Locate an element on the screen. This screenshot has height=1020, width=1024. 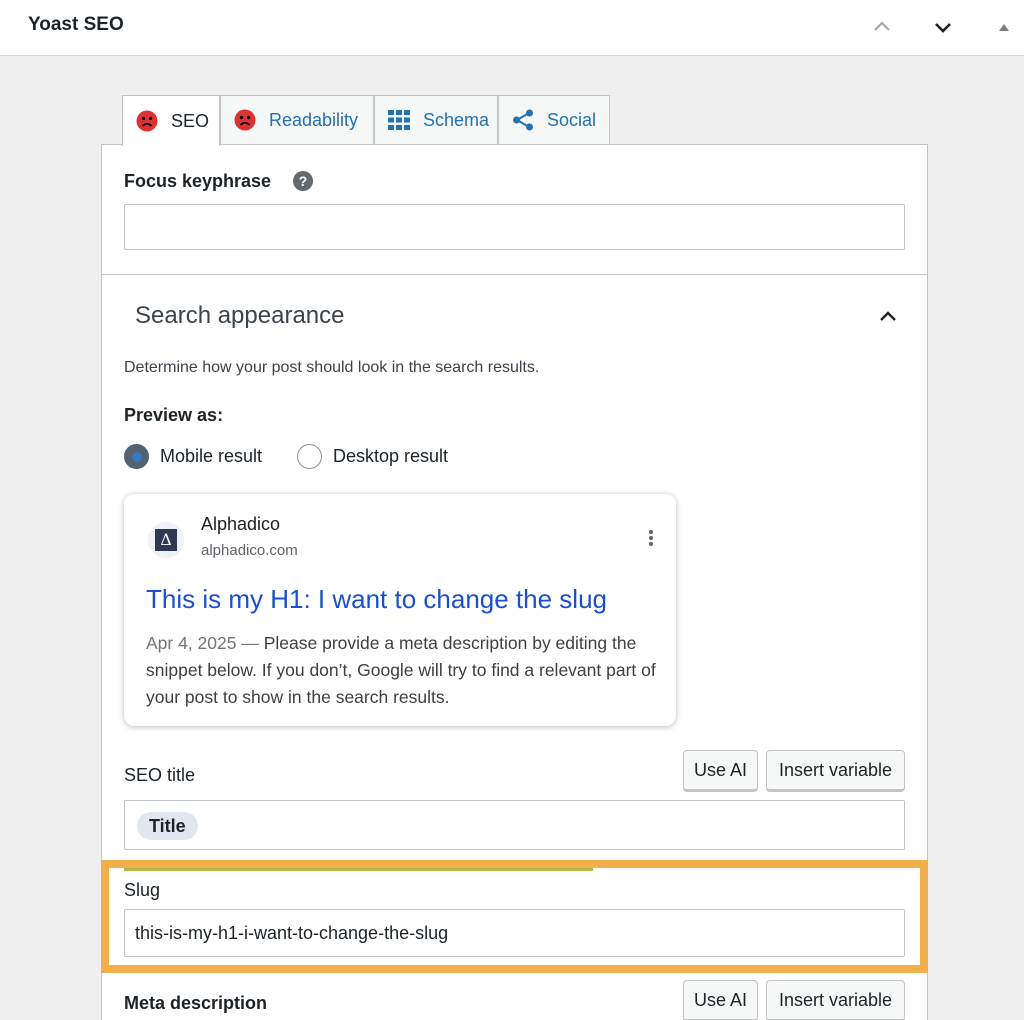
desktop-result-radio is located at coordinates (309, 456).